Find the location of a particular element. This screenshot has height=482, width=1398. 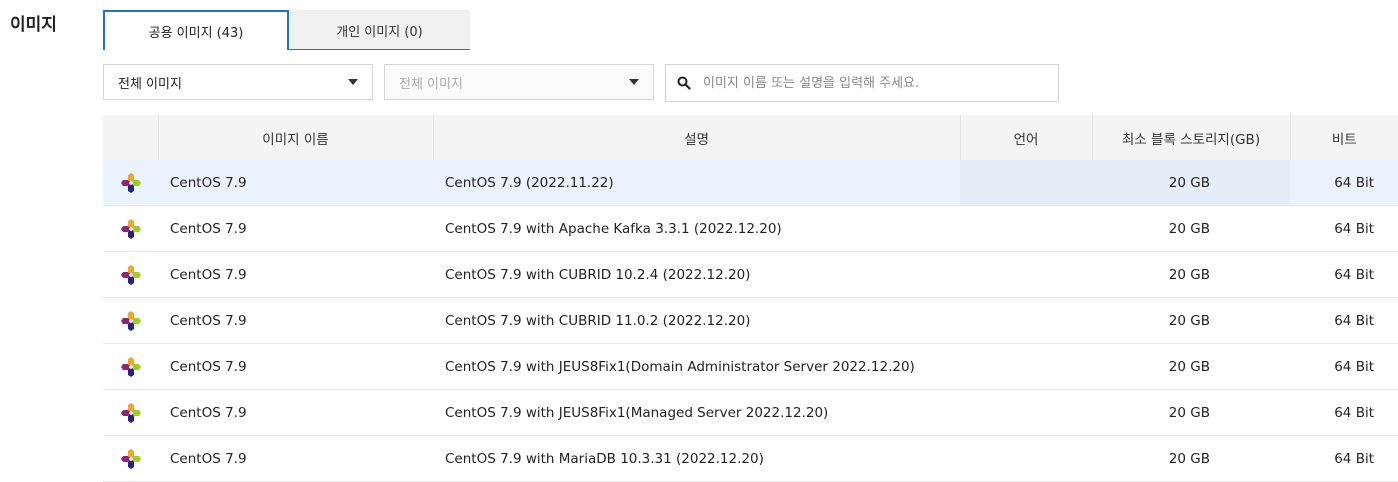

header-min-storage: 최소 블록 스토리지(GB) is located at coordinates (1191, 137).